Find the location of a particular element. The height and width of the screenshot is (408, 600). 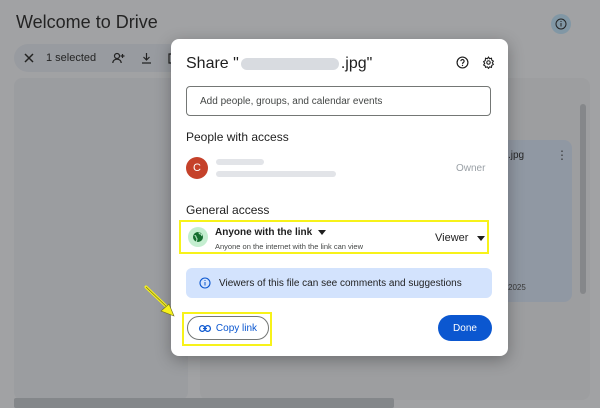

redacted-filename is located at coordinates (289, 64).